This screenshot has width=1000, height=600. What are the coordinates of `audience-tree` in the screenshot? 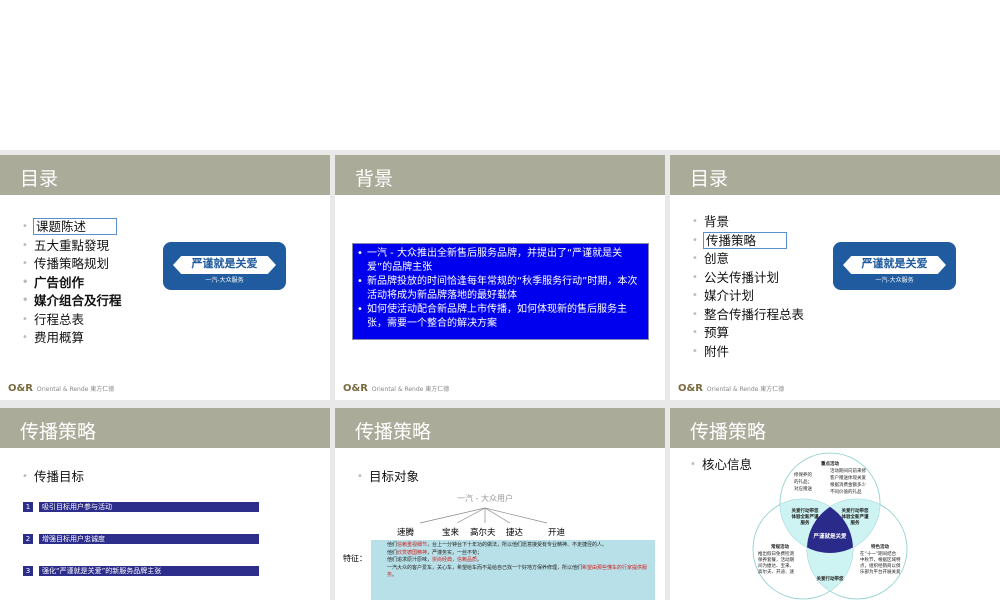 It's located at (483, 515).